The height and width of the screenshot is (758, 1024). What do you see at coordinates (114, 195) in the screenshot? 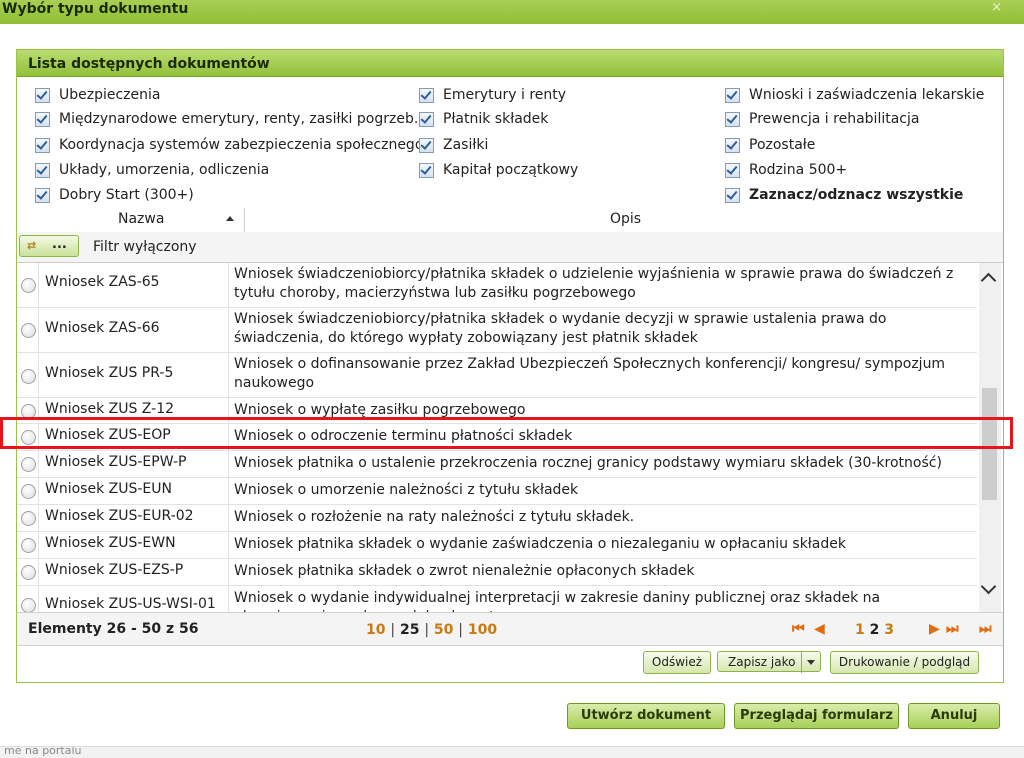
I see `filter-dobry-start: Dobry Start (300+)` at bounding box center [114, 195].